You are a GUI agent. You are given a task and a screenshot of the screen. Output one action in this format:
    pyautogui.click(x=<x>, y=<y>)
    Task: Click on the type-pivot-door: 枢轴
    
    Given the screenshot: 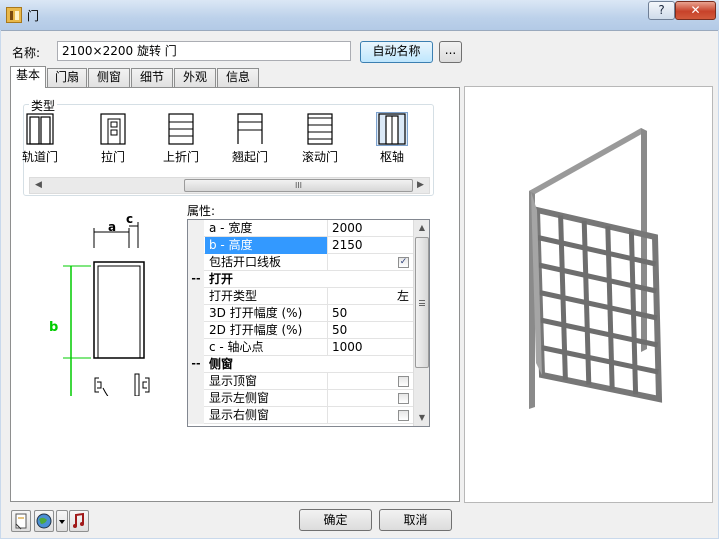 What is the action you would take?
    pyautogui.click(x=392, y=138)
    